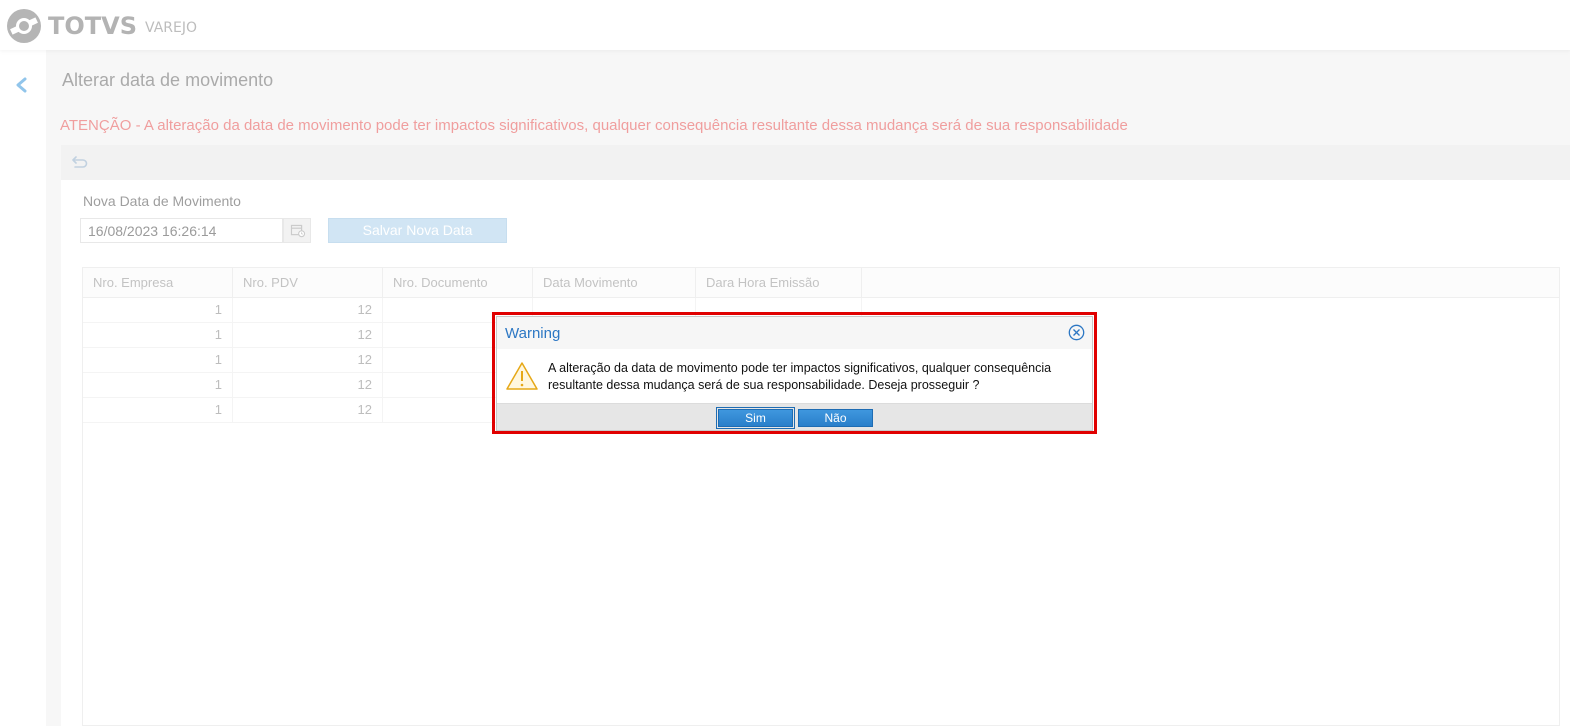 The height and width of the screenshot is (726, 1570). Describe the element at coordinates (533, 333) in the screenshot. I see `dialog-title: Warning` at that location.